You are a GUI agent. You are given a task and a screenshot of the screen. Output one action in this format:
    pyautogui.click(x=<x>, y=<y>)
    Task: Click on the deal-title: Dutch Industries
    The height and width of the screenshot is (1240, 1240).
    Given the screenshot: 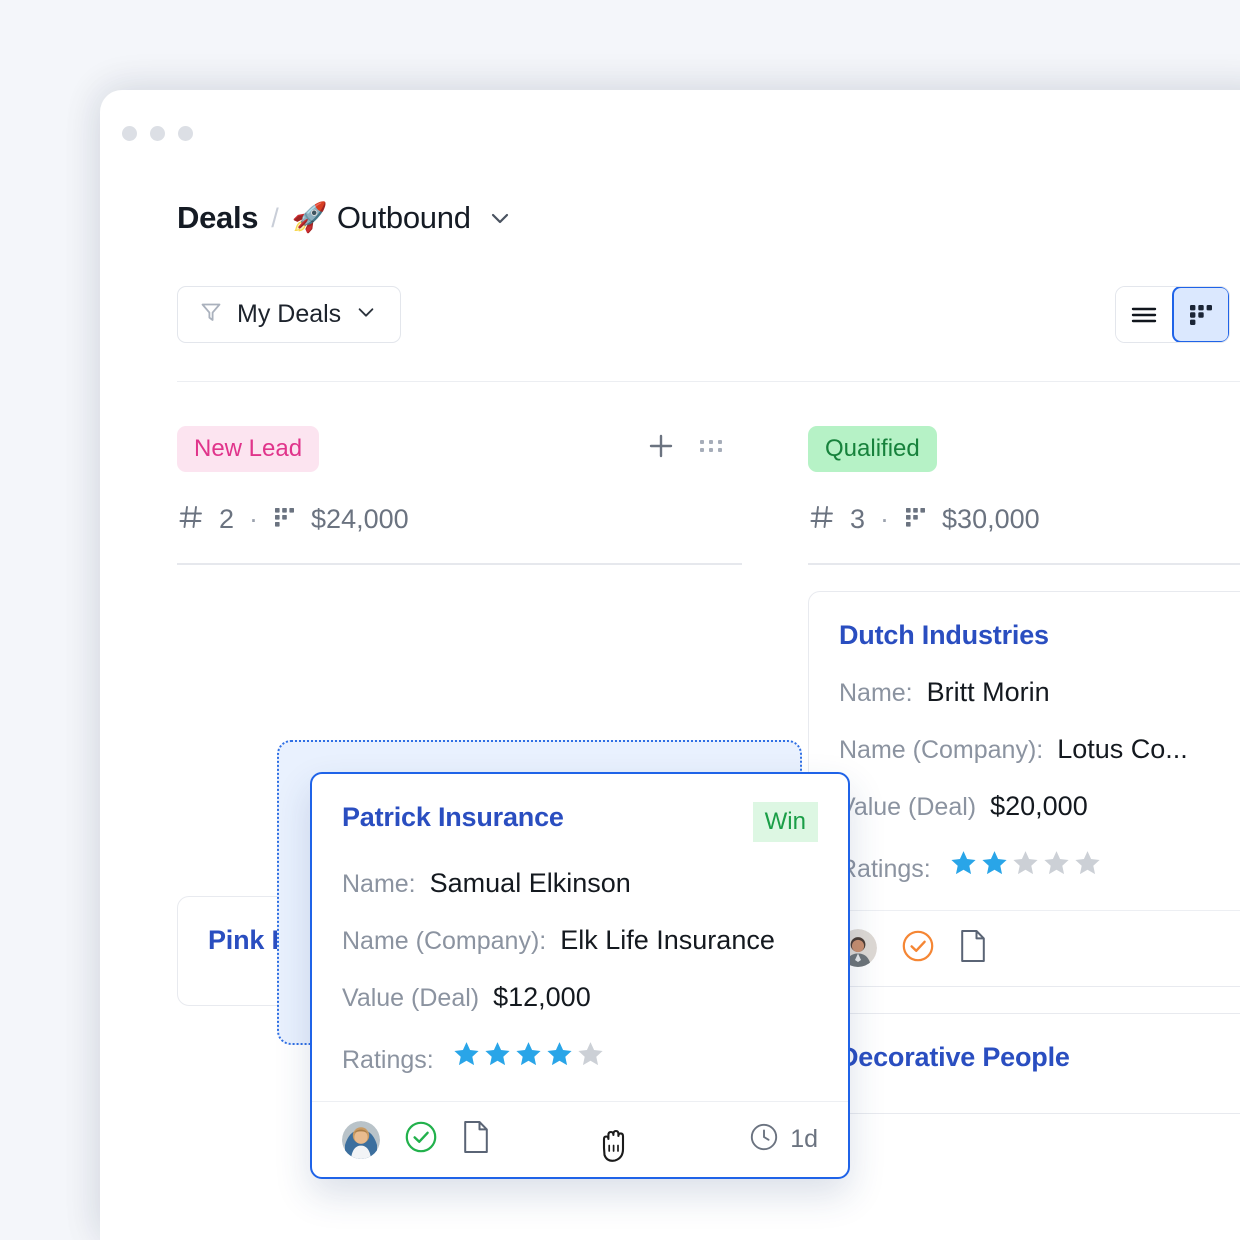 What is the action you would take?
    pyautogui.click(x=944, y=635)
    